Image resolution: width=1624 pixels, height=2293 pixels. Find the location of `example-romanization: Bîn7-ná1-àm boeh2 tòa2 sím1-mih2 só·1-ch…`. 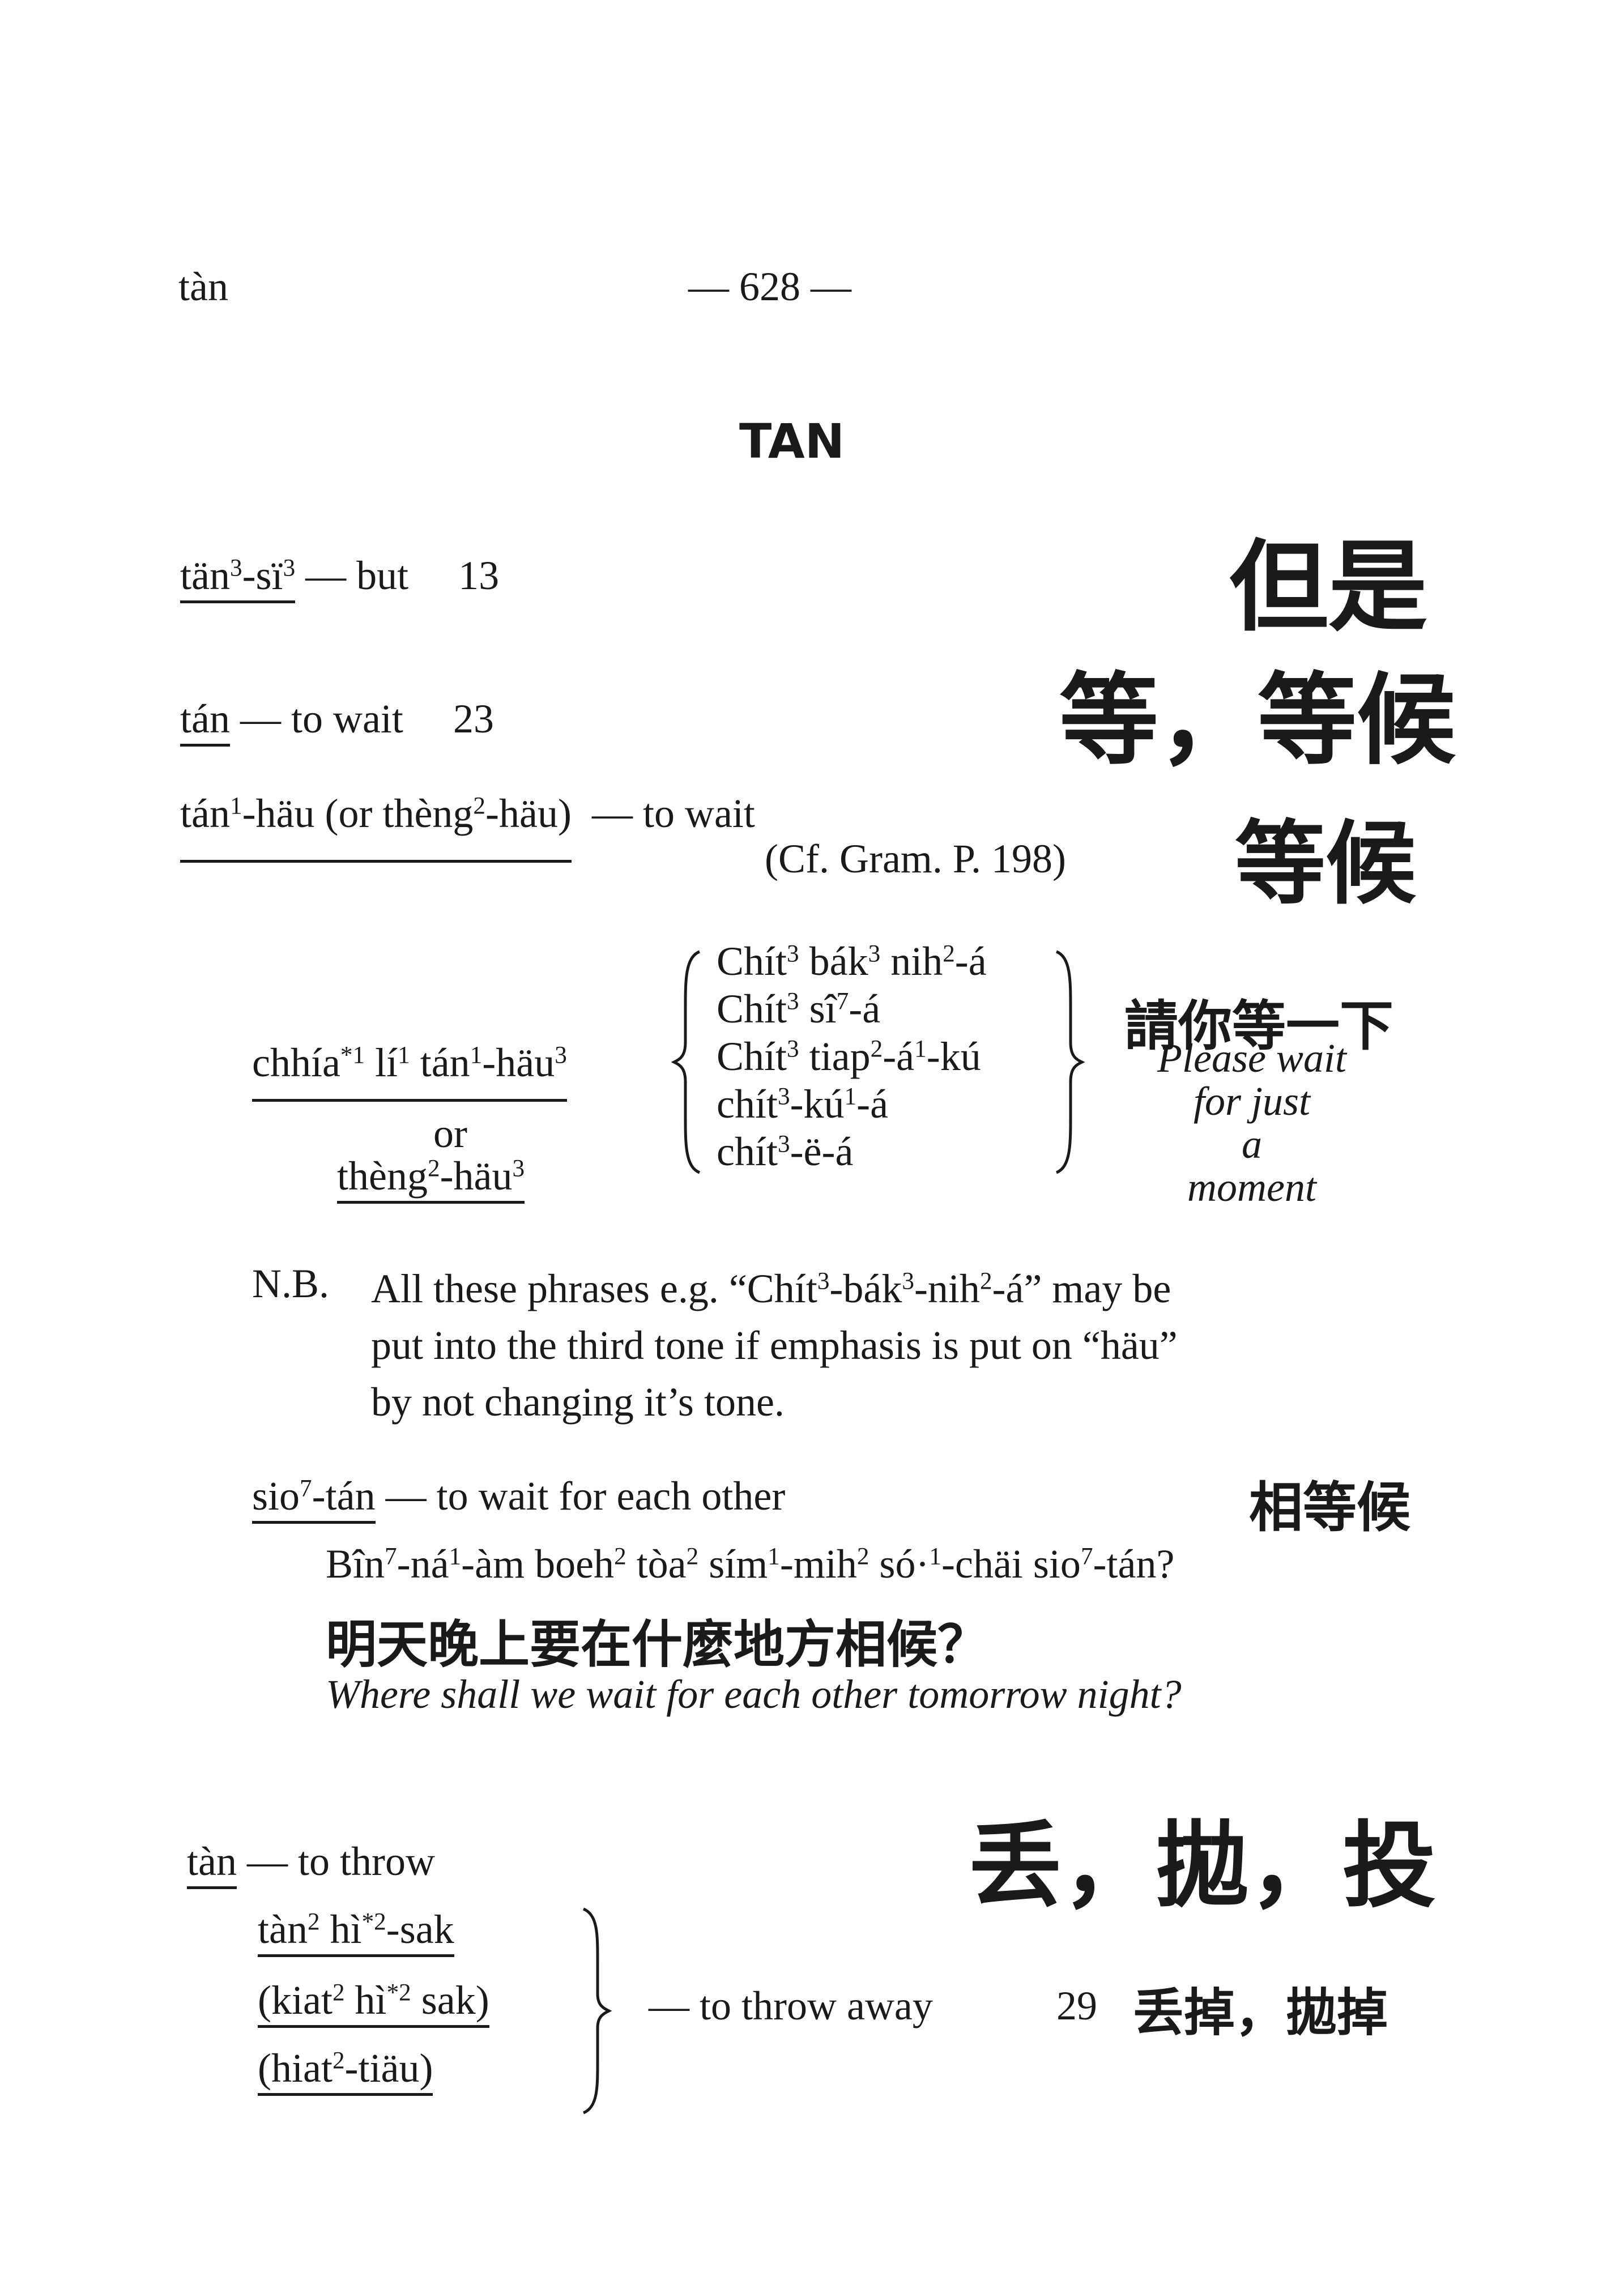

example-romanization: Bîn7-ná1-àm boeh2 tòa2 sím1-mih2 só·1-ch… is located at coordinates (750, 1564).